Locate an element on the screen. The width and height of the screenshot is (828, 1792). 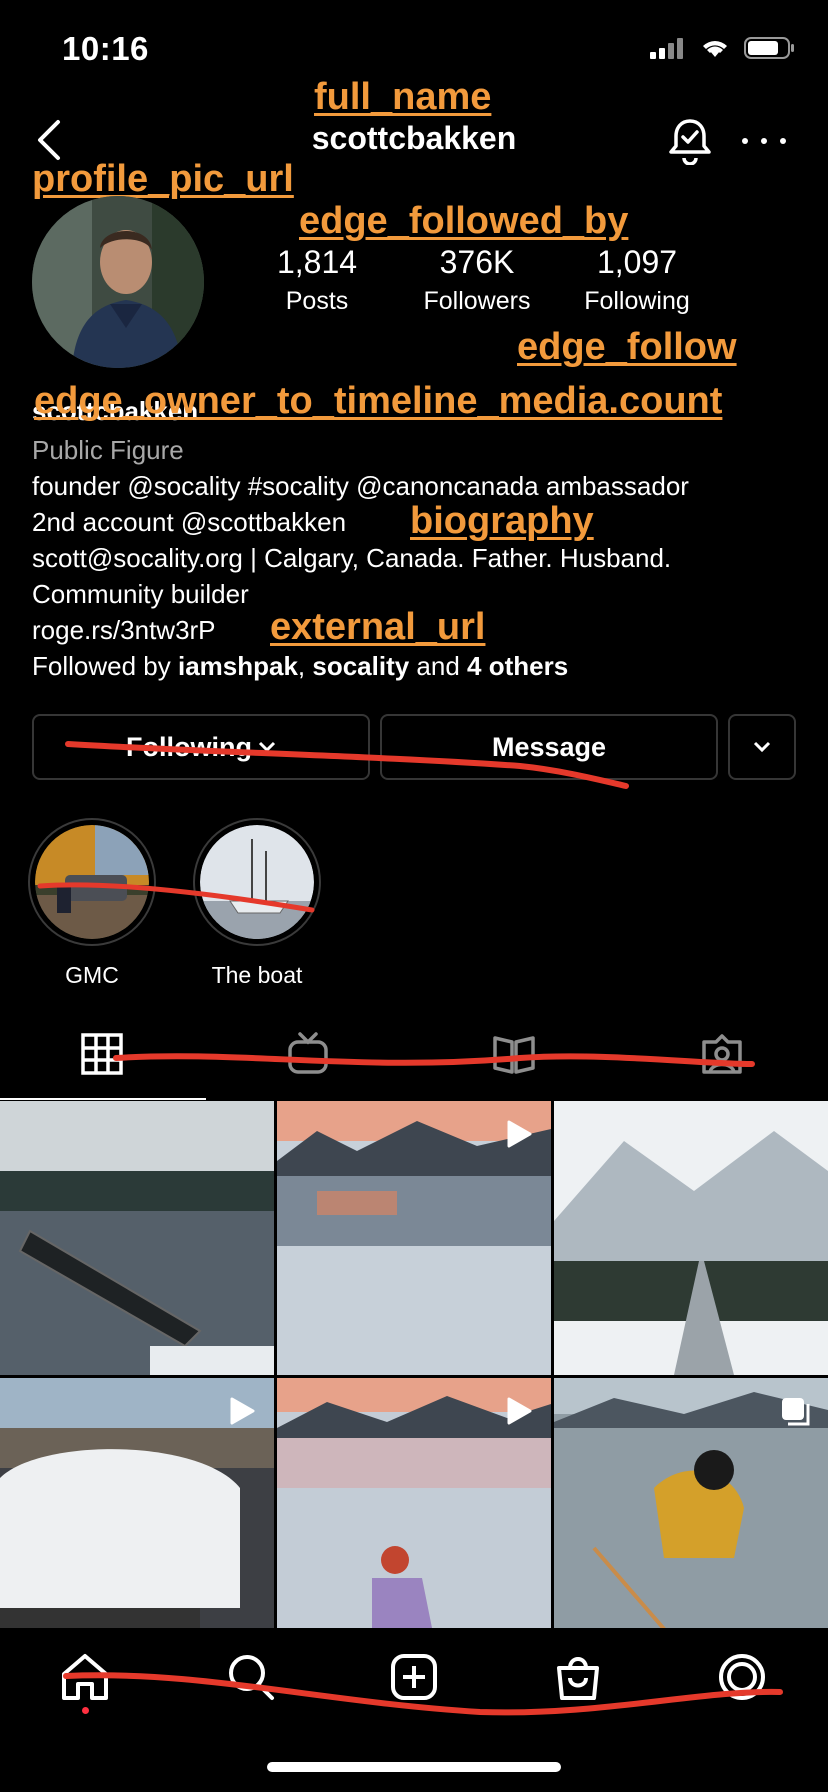
bell-check-icon is located at coordinates (690, 142).